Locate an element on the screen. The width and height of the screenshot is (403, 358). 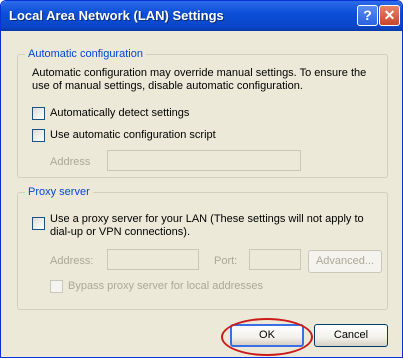
dialog-title: Local Area Network (LAN) Settings is located at coordinates (116, 15).